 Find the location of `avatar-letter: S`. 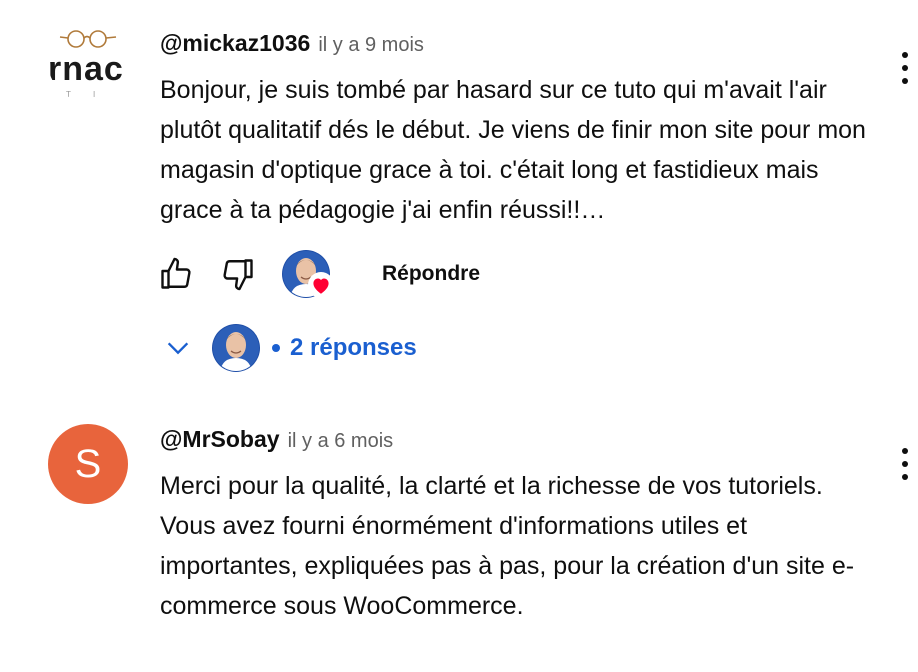

avatar-letter: S is located at coordinates (88, 463).